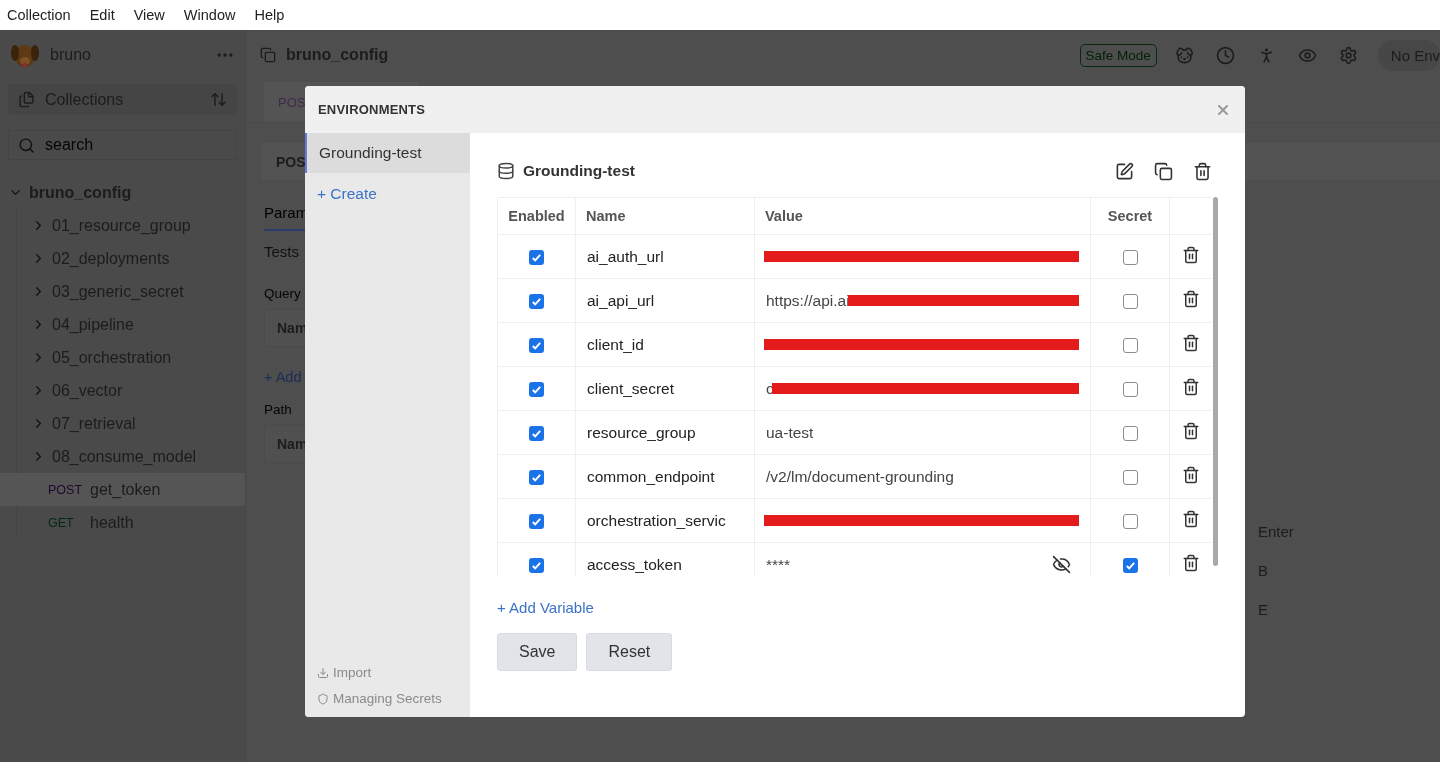  What do you see at coordinates (621, 300) in the screenshot?
I see `variable-name: ai_api_url` at bounding box center [621, 300].